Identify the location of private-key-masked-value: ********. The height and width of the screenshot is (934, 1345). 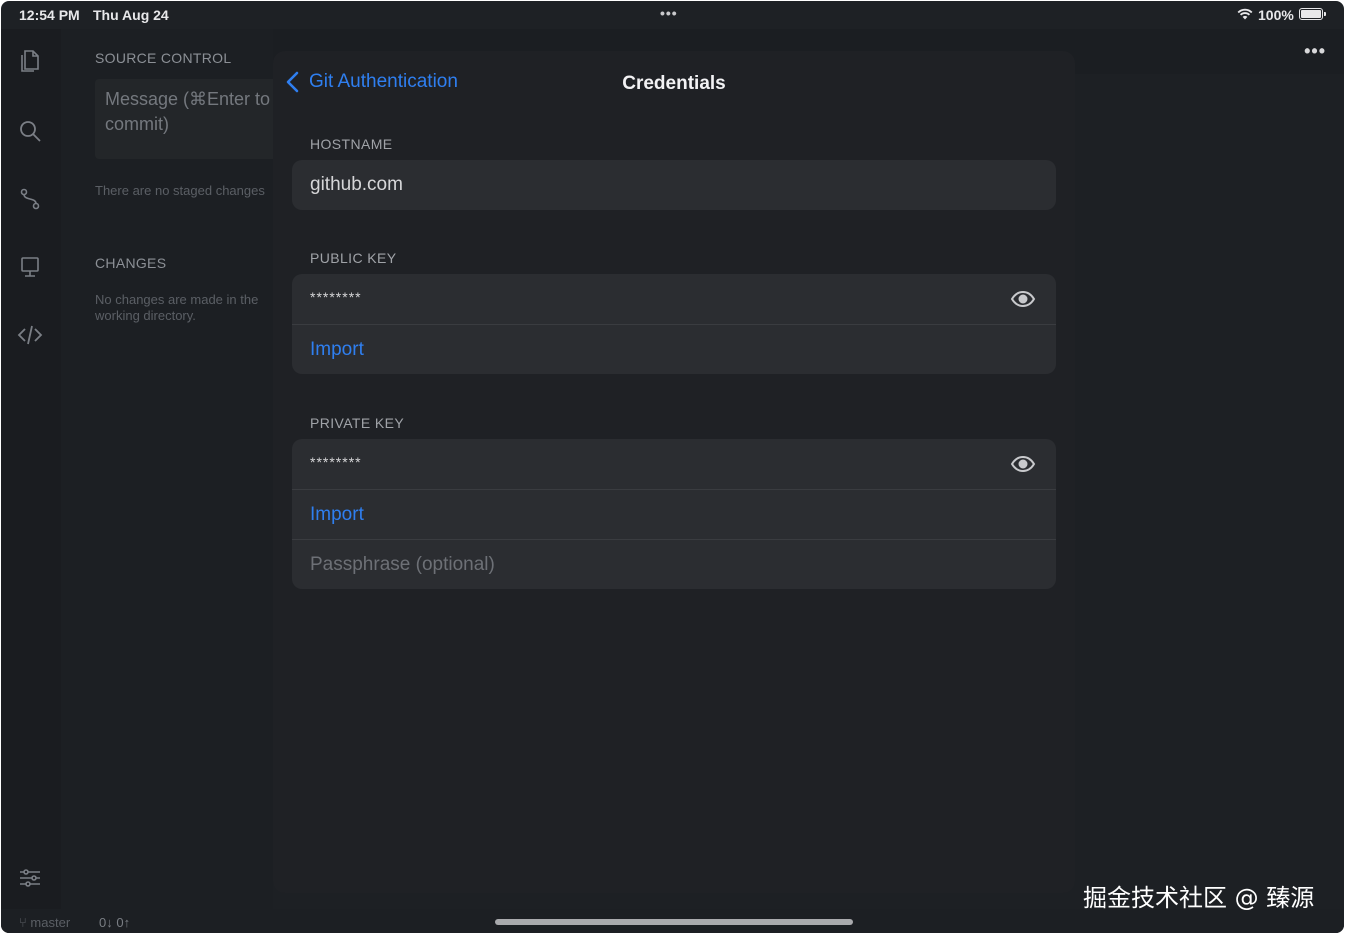
(336, 462).